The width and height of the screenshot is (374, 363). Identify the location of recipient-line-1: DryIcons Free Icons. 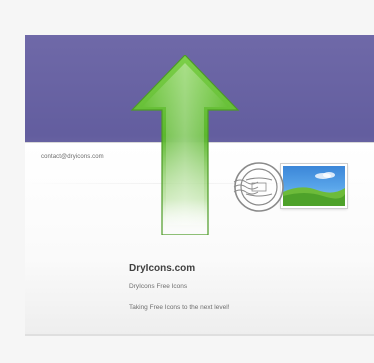
(158, 286).